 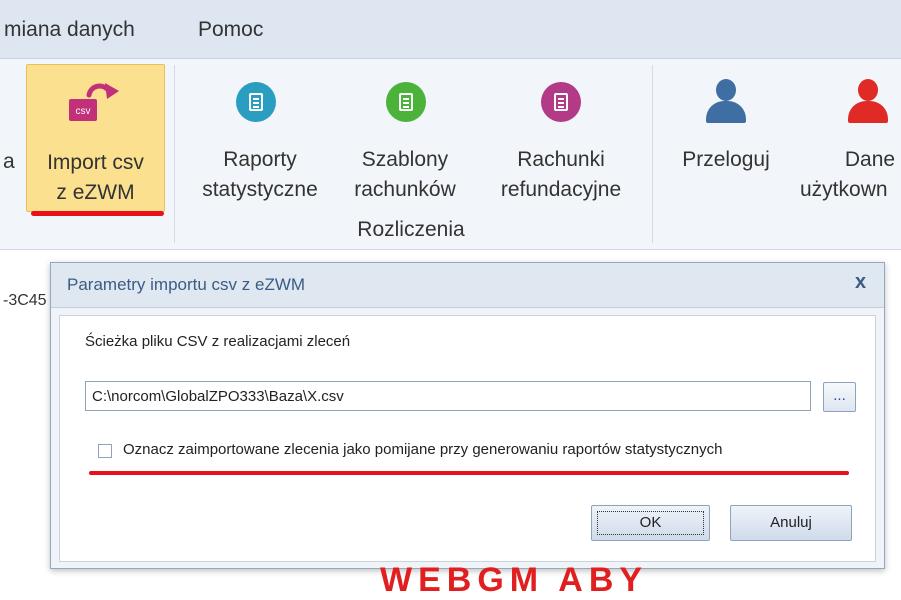 What do you see at coordinates (218, 341) in the screenshot?
I see `path-label: Ścieżka pliku CSV z realizacjami zleceń` at bounding box center [218, 341].